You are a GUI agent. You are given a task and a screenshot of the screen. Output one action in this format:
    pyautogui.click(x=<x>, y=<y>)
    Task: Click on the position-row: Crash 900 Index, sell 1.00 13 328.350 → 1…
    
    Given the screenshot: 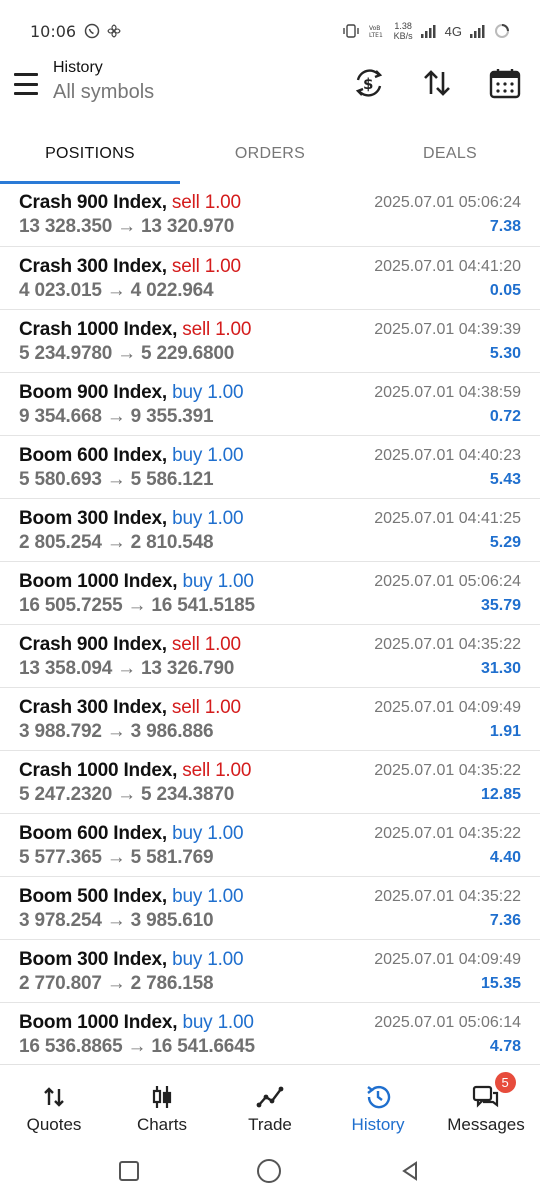 What is the action you would take?
    pyautogui.click(x=270, y=214)
    